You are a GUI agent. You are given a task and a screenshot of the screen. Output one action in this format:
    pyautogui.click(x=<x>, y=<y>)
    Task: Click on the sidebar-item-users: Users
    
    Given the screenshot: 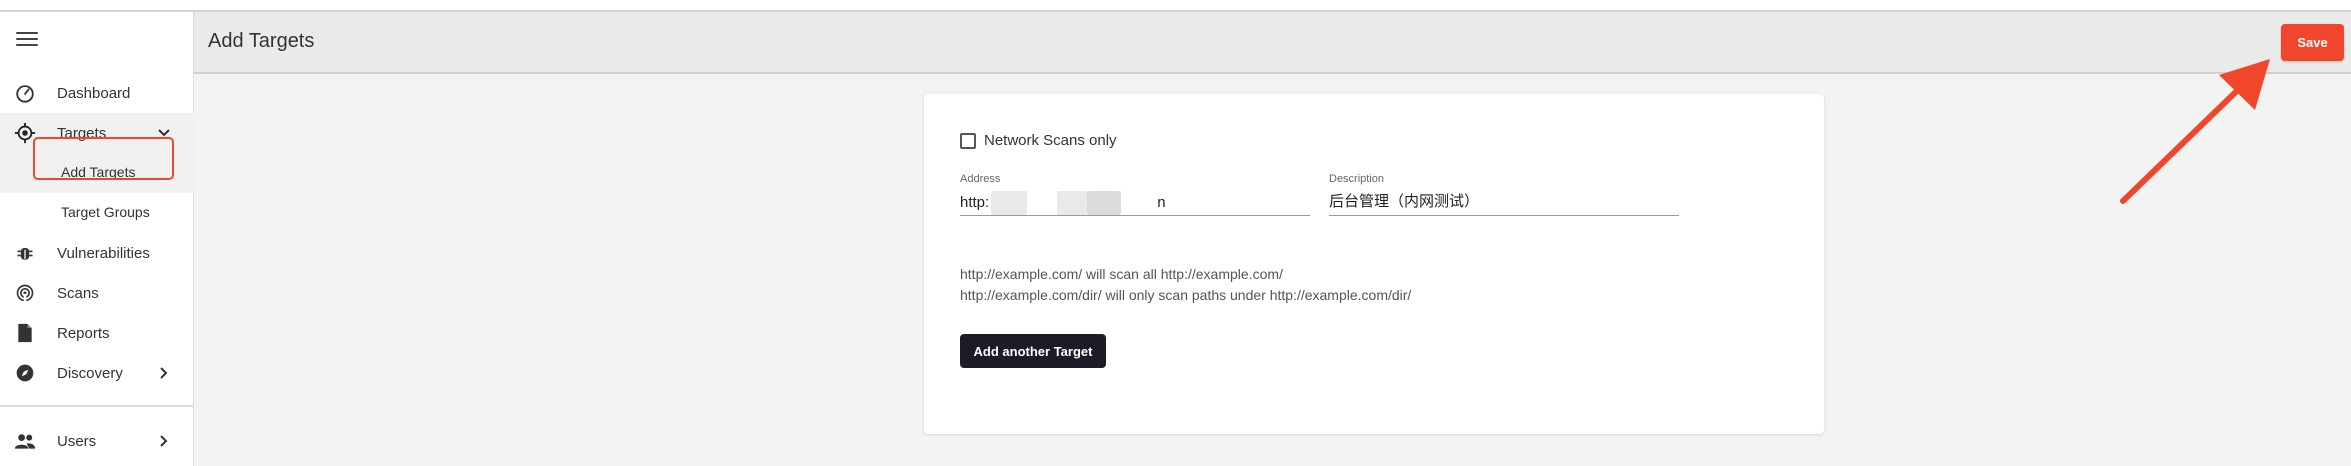 What is the action you would take?
    pyautogui.click(x=97, y=441)
    